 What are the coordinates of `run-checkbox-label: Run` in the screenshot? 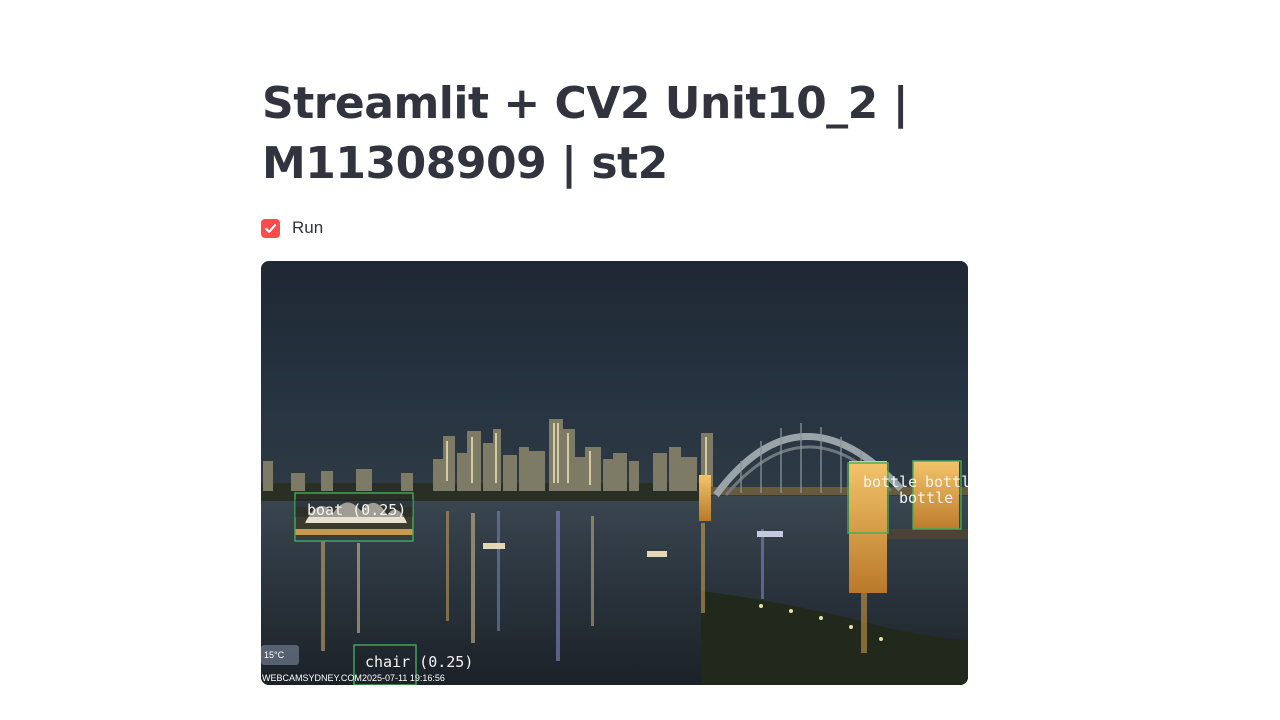 It's located at (308, 227).